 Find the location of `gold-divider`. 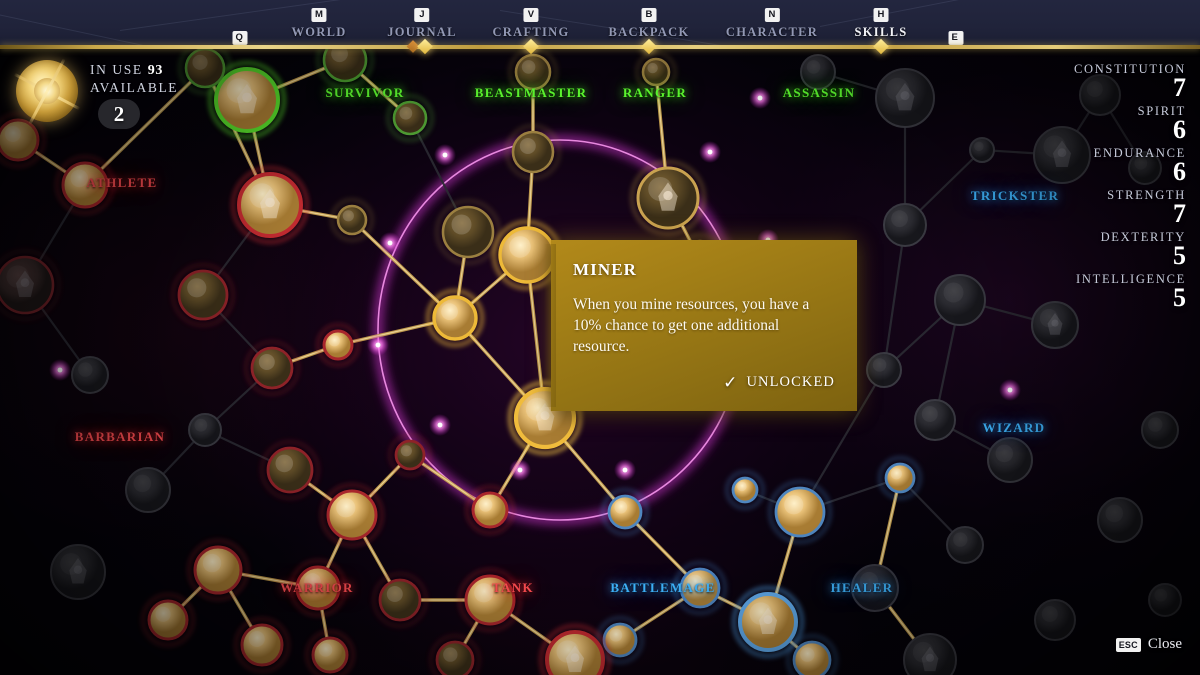

gold-divider is located at coordinates (600, 47).